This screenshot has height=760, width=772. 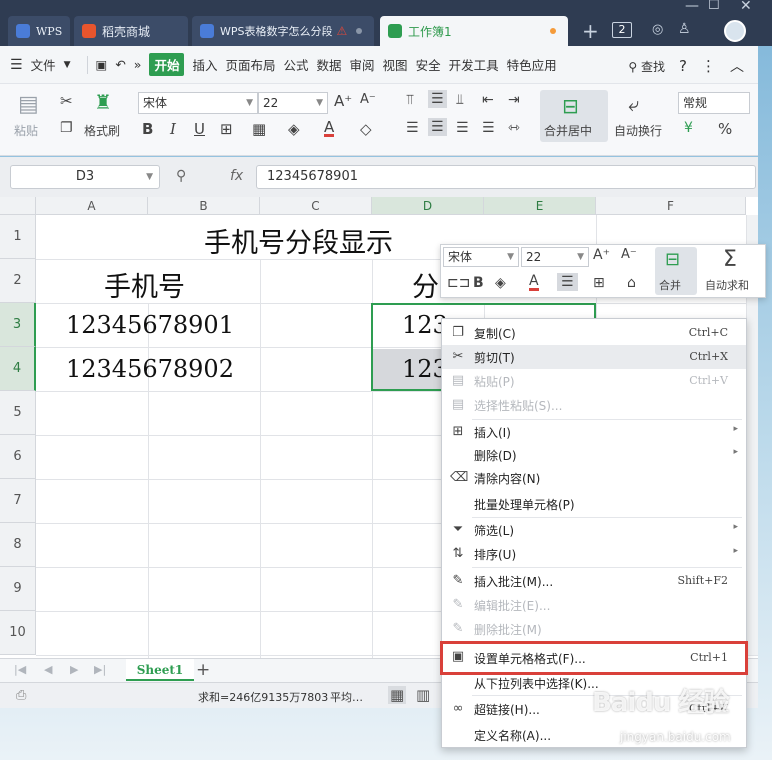 I want to click on user-avatar, so click(x=735, y=31).